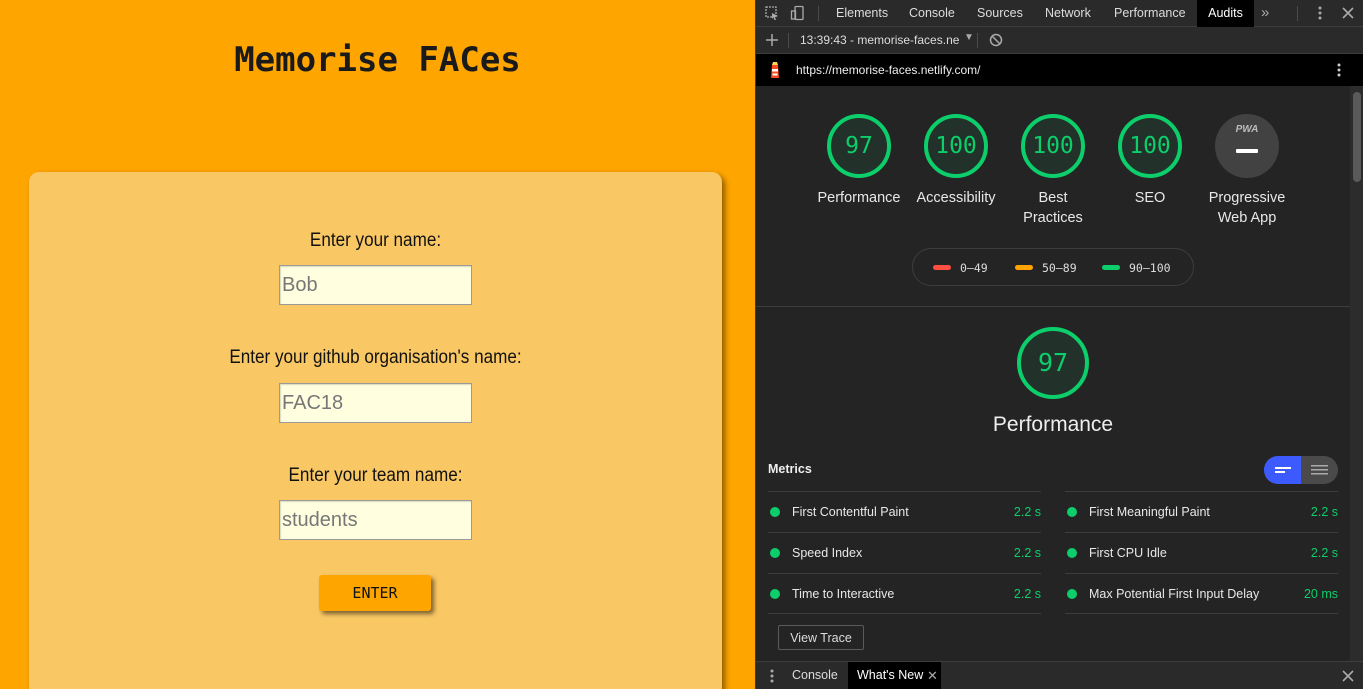 This screenshot has width=1363, height=689. I want to click on name-input, so click(375, 285).